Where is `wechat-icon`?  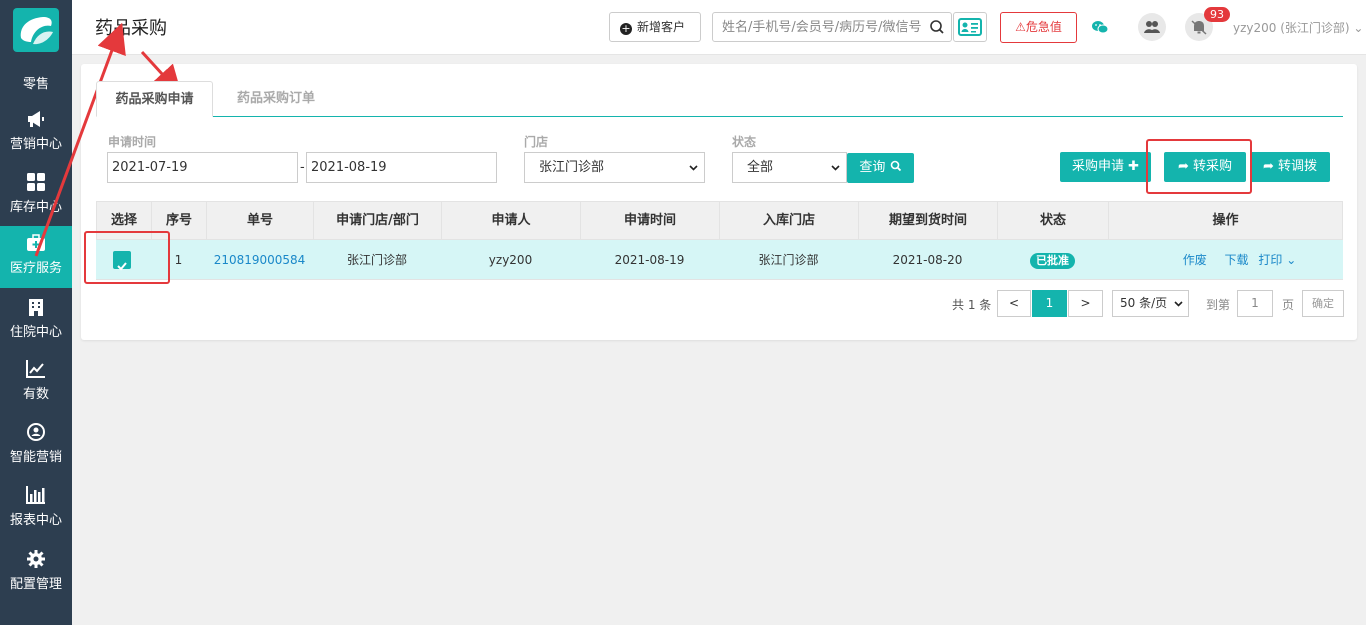
wechat-icon is located at coordinates (1100, 27).